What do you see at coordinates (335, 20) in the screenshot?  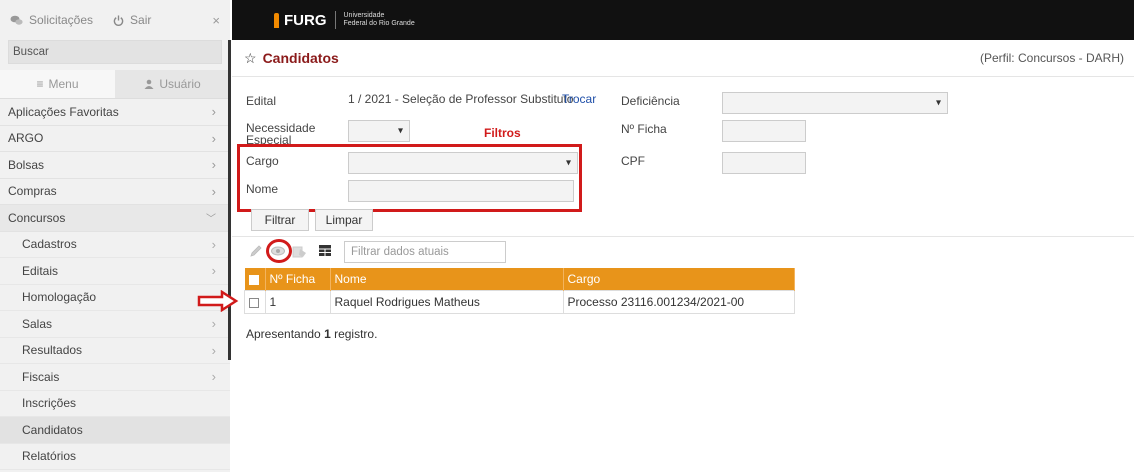 I see `header-divider` at bounding box center [335, 20].